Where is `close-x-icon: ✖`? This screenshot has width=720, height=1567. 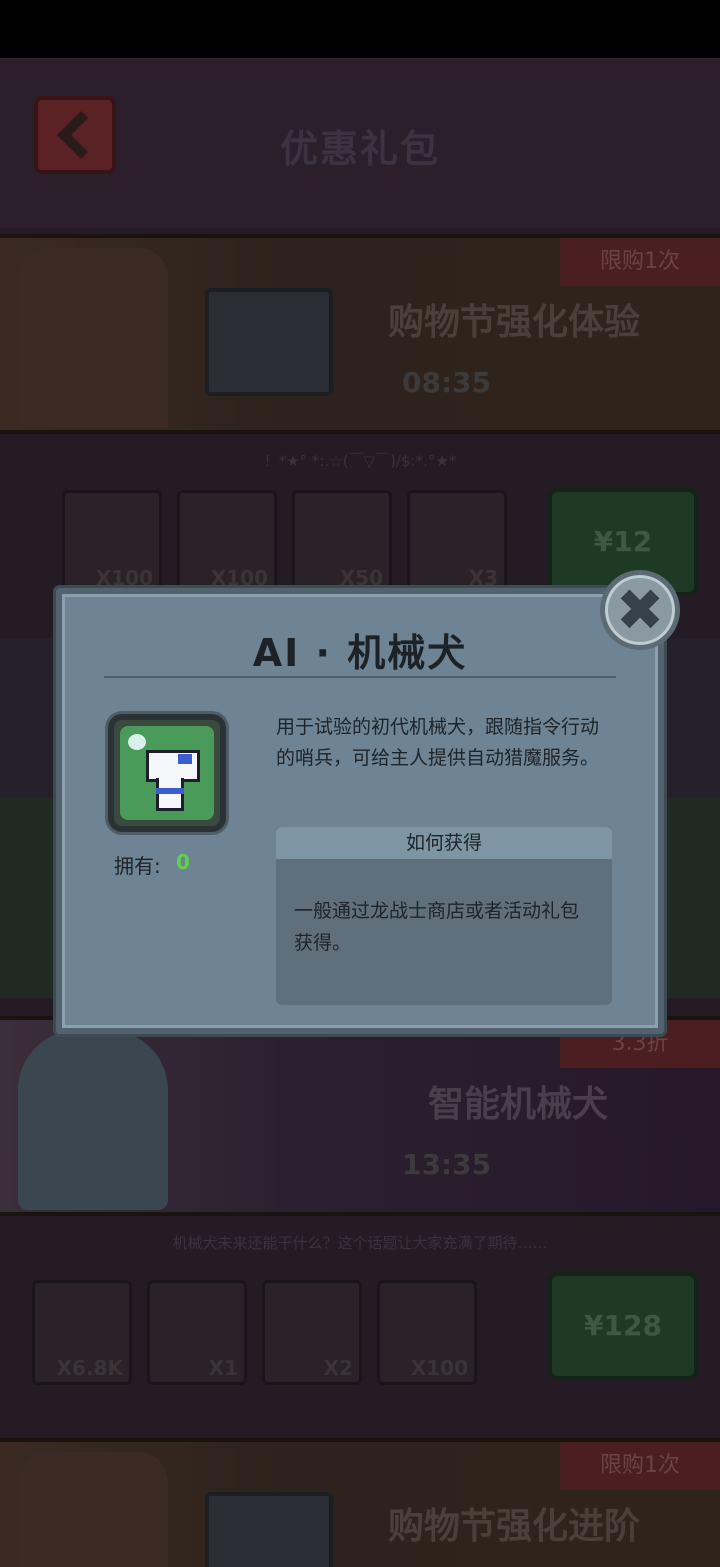 close-x-icon: ✖ is located at coordinates (640, 610).